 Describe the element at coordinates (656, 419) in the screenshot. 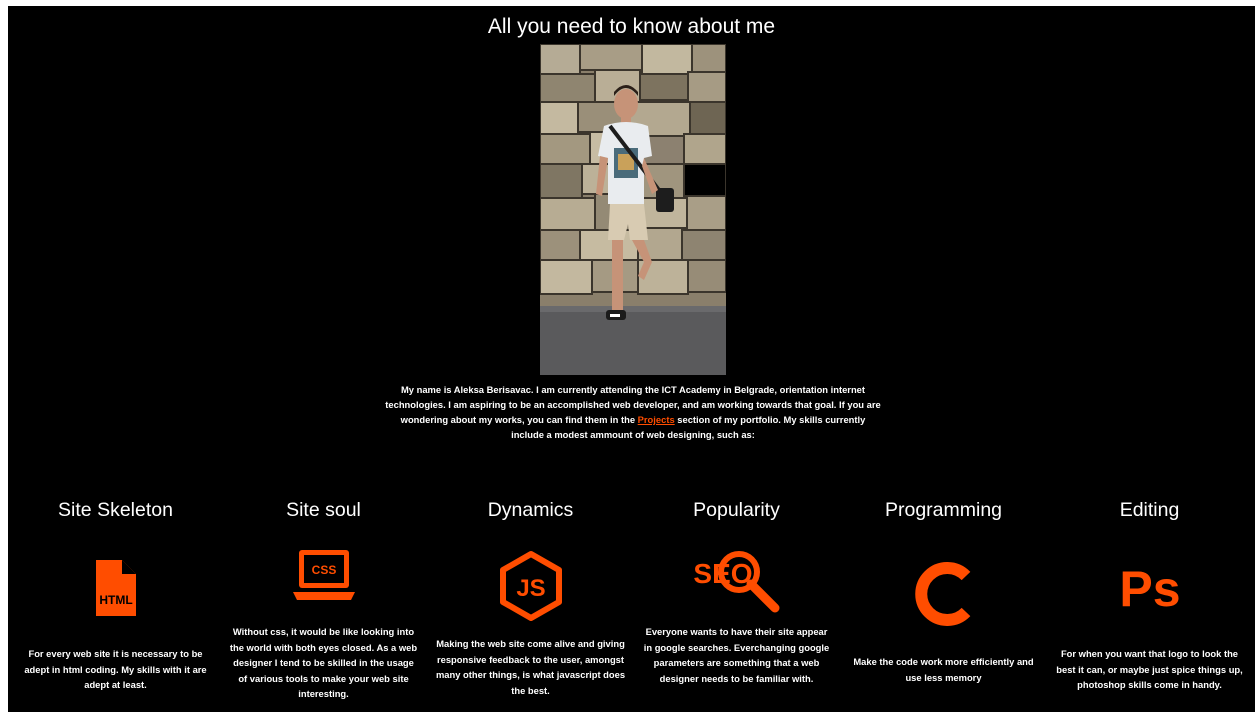

I see `projects-link: Projects` at that location.